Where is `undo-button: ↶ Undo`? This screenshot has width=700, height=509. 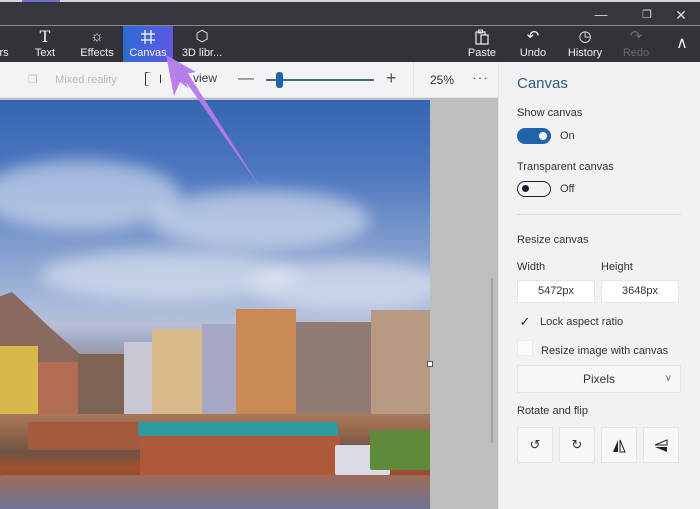 undo-button: ↶ Undo is located at coordinates (533, 44).